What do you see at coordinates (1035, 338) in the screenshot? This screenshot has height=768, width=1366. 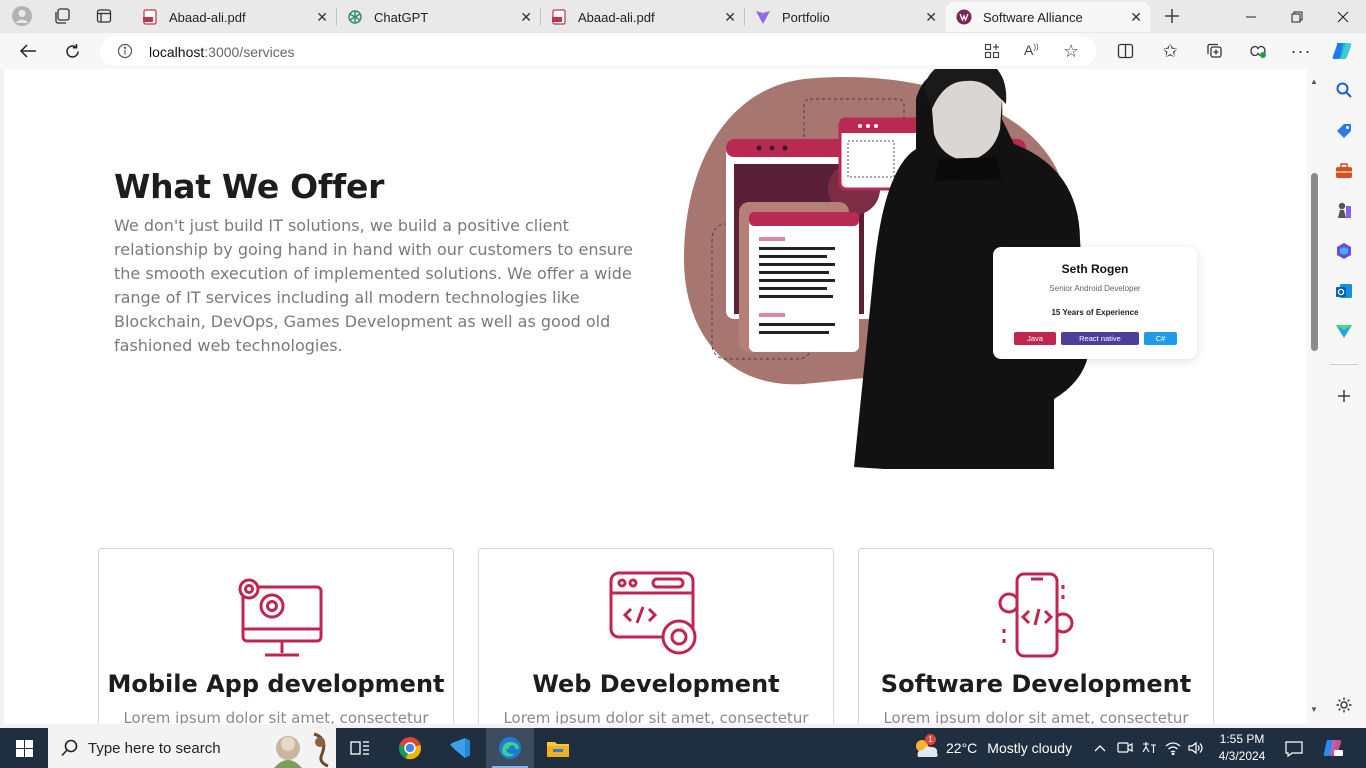 I see `skill-tag: Java` at bounding box center [1035, 338].